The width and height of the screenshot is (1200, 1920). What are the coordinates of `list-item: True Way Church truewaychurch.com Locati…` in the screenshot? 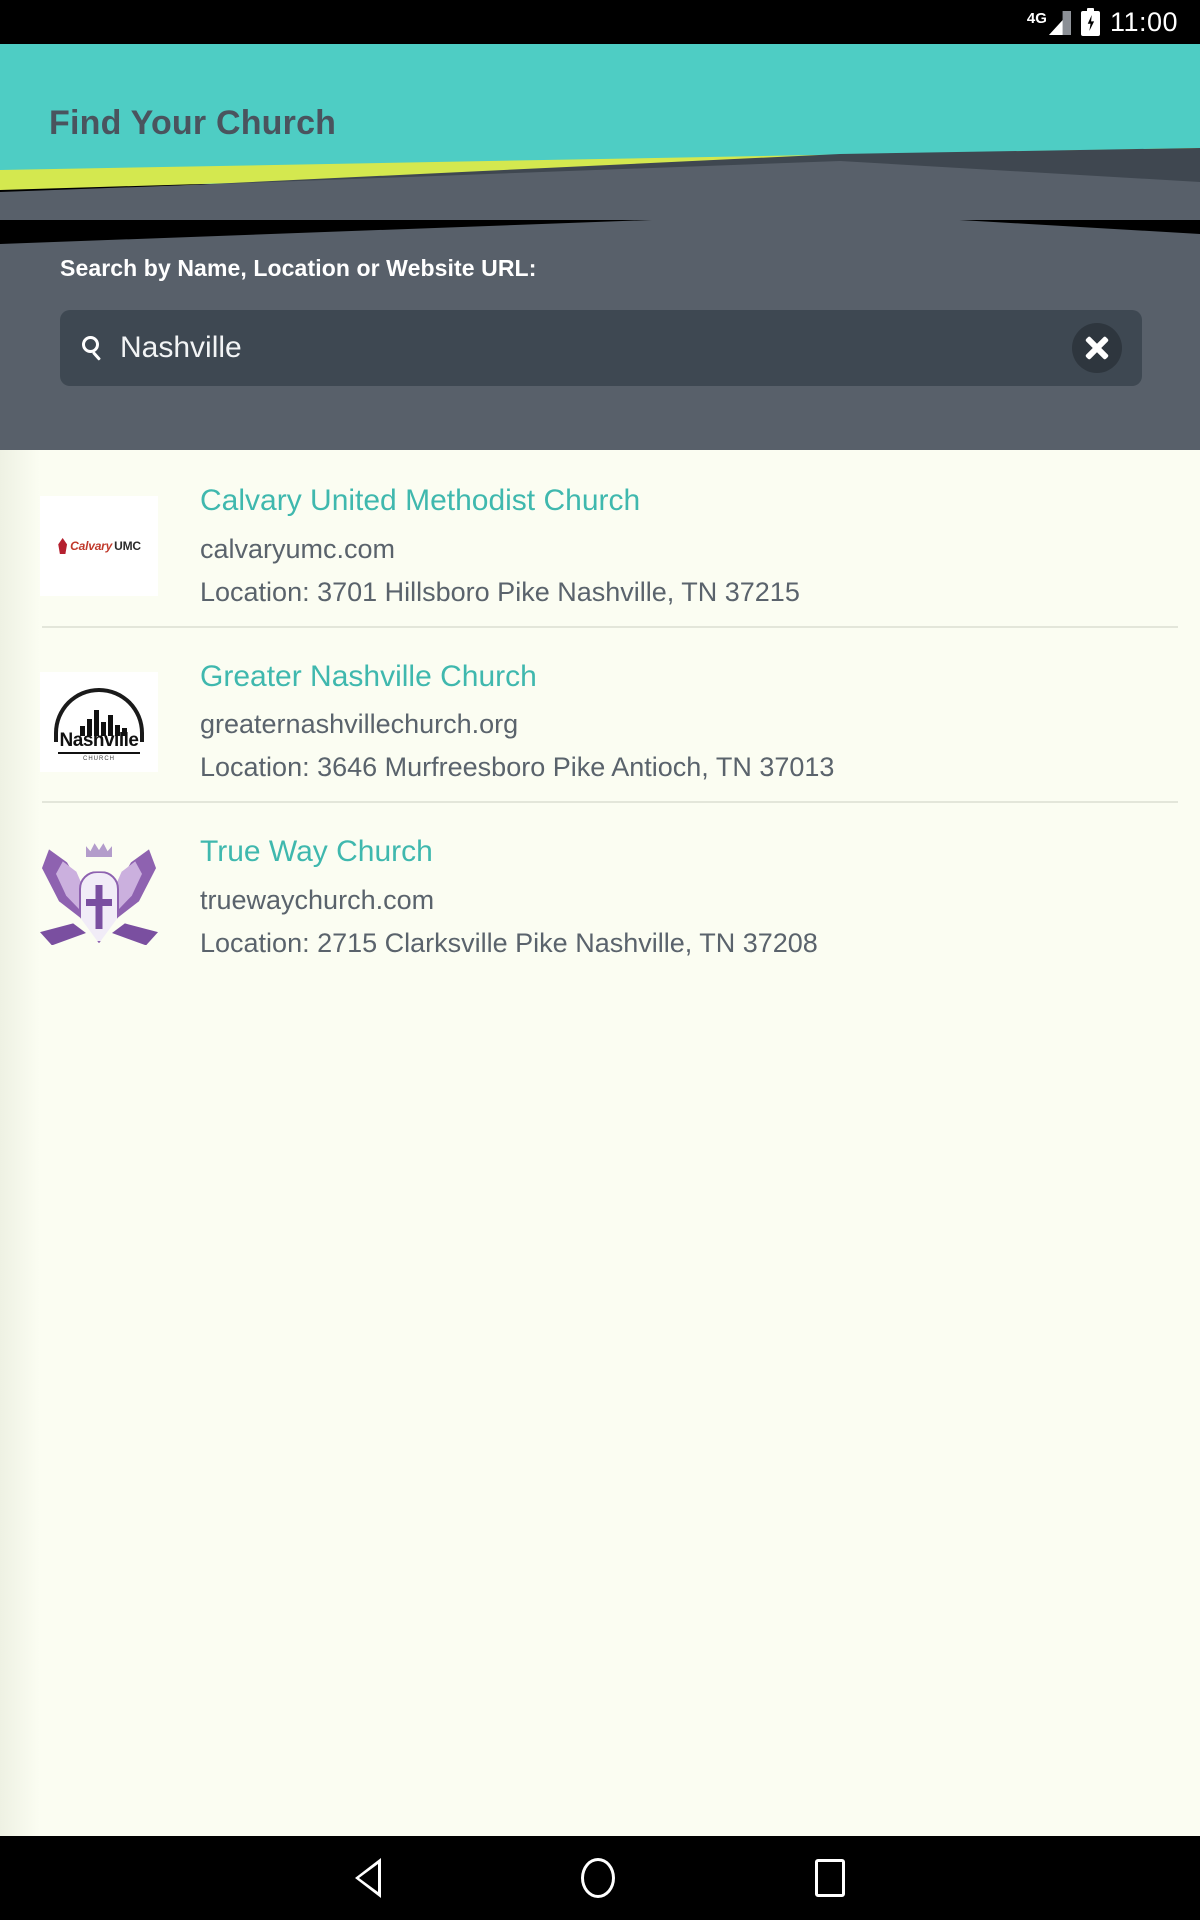 It's located at (600, 889).